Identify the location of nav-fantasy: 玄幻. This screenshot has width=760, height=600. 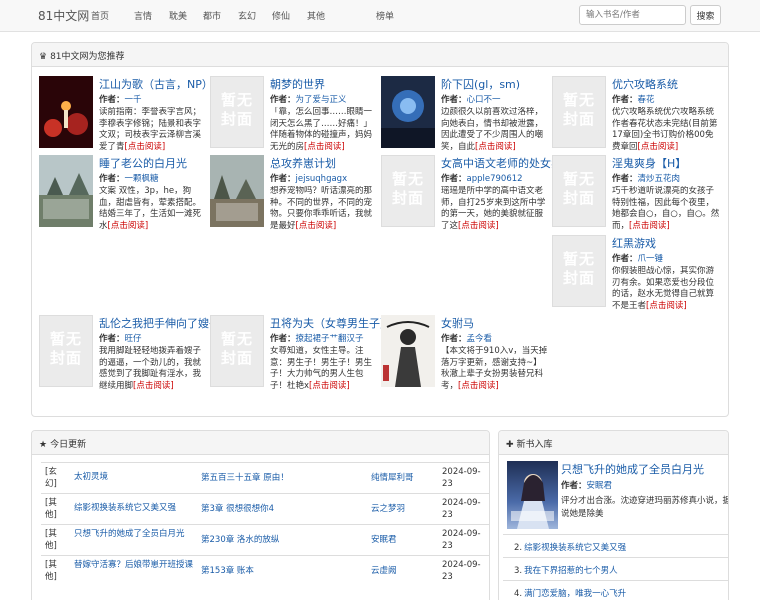
(247, 15).